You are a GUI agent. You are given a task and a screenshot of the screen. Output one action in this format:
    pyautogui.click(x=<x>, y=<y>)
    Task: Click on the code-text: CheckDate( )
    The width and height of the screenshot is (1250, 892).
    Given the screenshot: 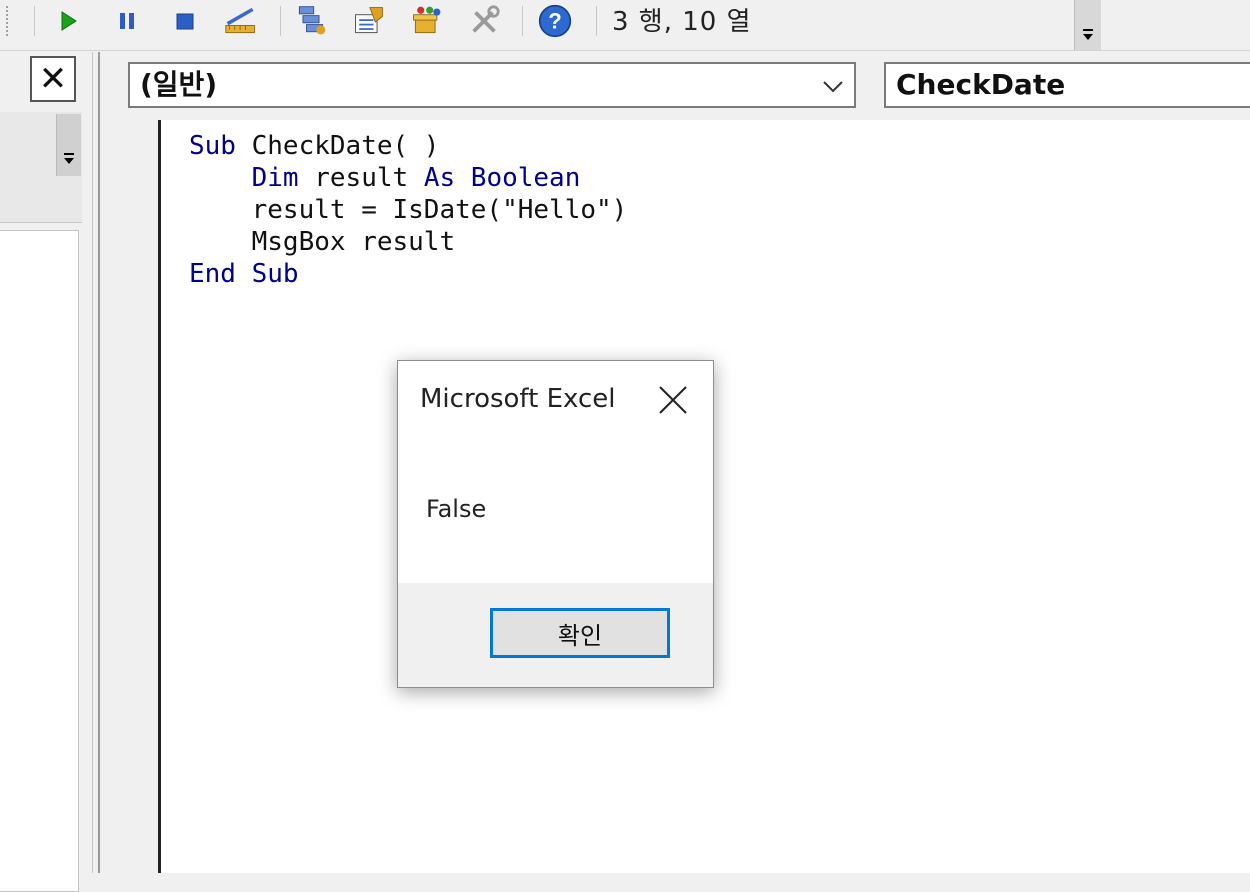 What is the action you would take?
    pyautogui.click(x=337, y=146)
    